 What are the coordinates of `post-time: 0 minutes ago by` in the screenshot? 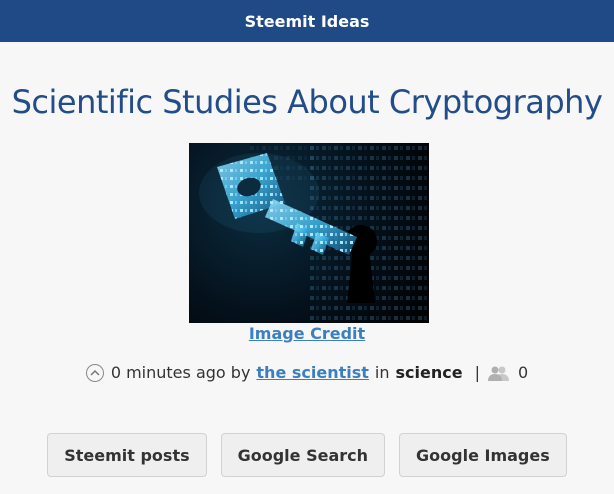 It's located at (180, 372).